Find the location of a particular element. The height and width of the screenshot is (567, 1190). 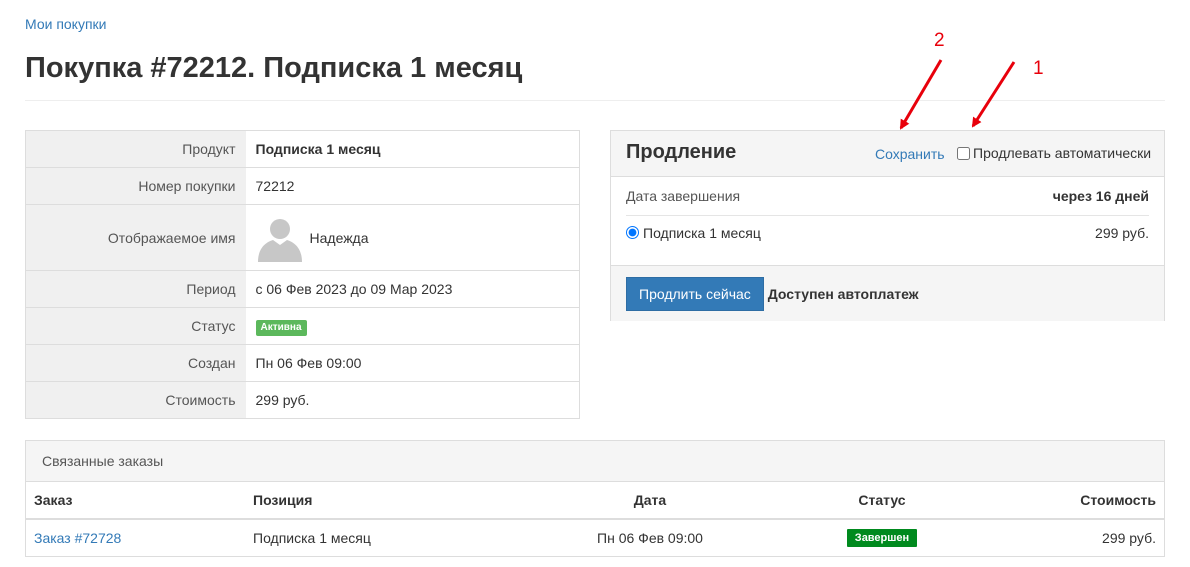

cost-cell: 299 руб. is located at coordinates (1129, 537).